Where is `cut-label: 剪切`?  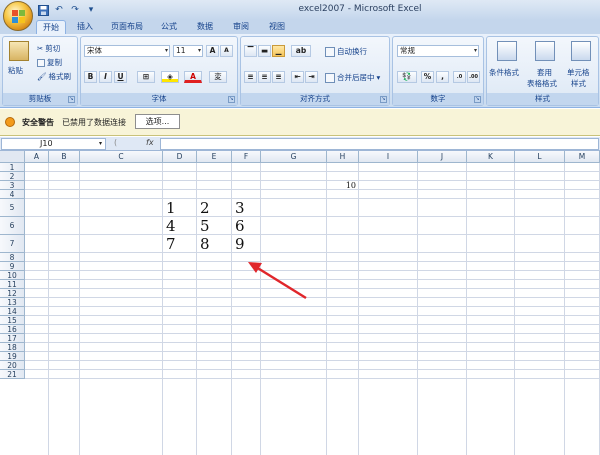
cut-label: 剪切 is located at coordinates (53, 48).